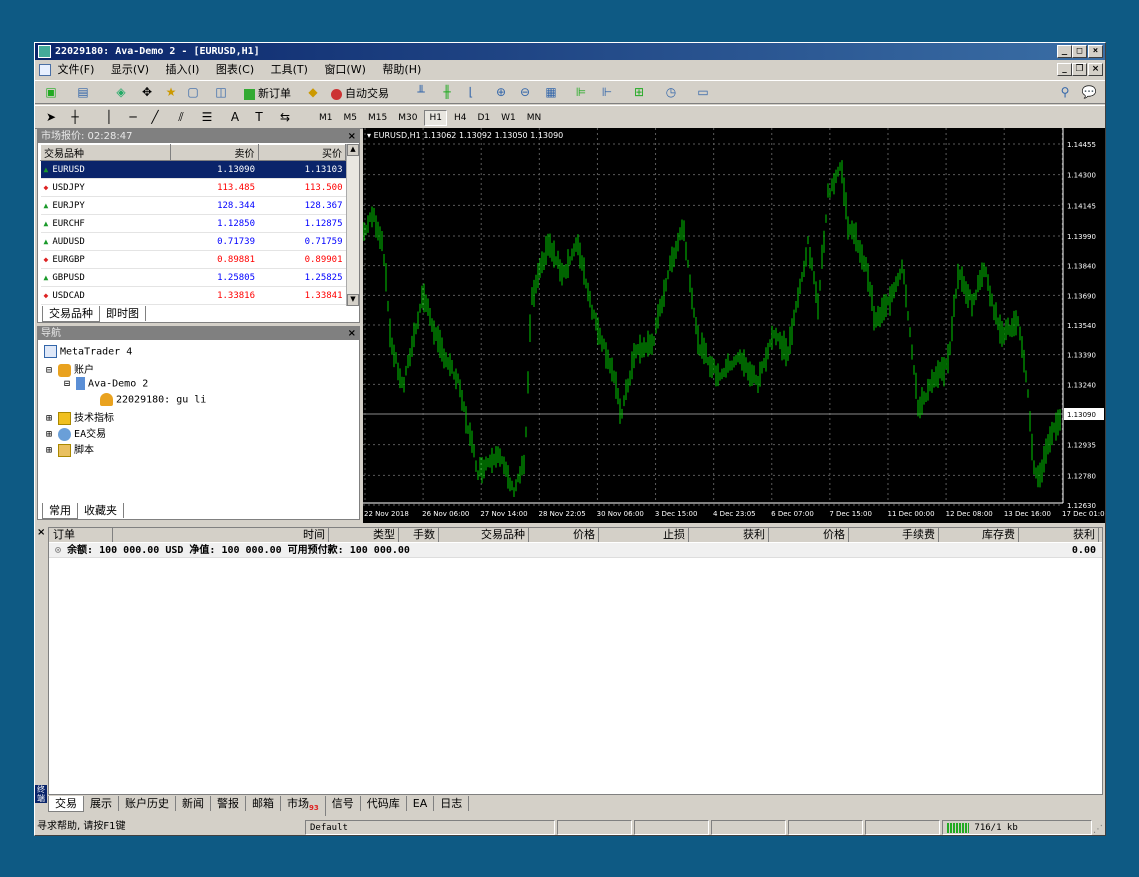  What do you see at coordinates (193, 205) in the screenshot?
I see `table-row: ▲ EURJPY 128.344 128.367` at bounding box center [193, 205].